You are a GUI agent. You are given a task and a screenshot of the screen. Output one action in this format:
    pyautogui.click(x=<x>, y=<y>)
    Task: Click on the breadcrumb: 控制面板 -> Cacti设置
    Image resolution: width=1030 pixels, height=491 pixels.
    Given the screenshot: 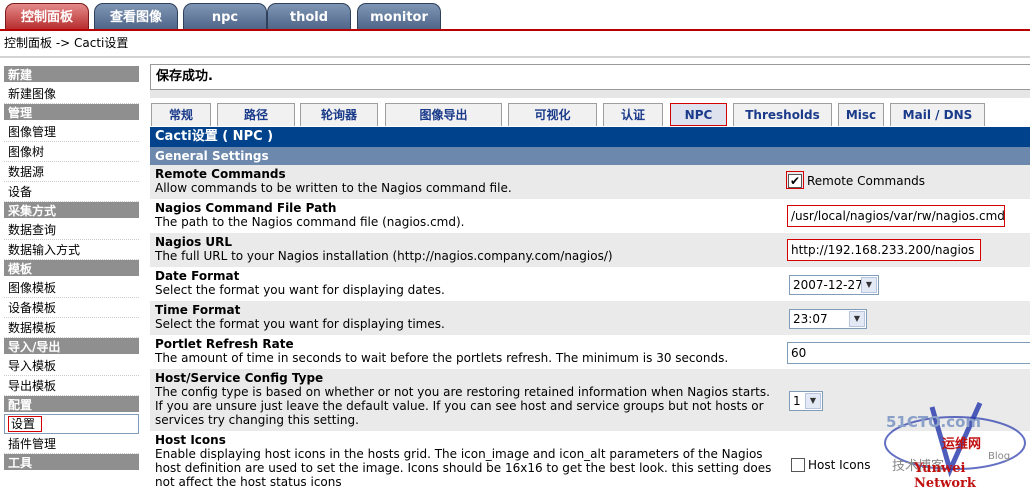 What is the action you would take?
    pyautogui.click(x=66, y=43)
    